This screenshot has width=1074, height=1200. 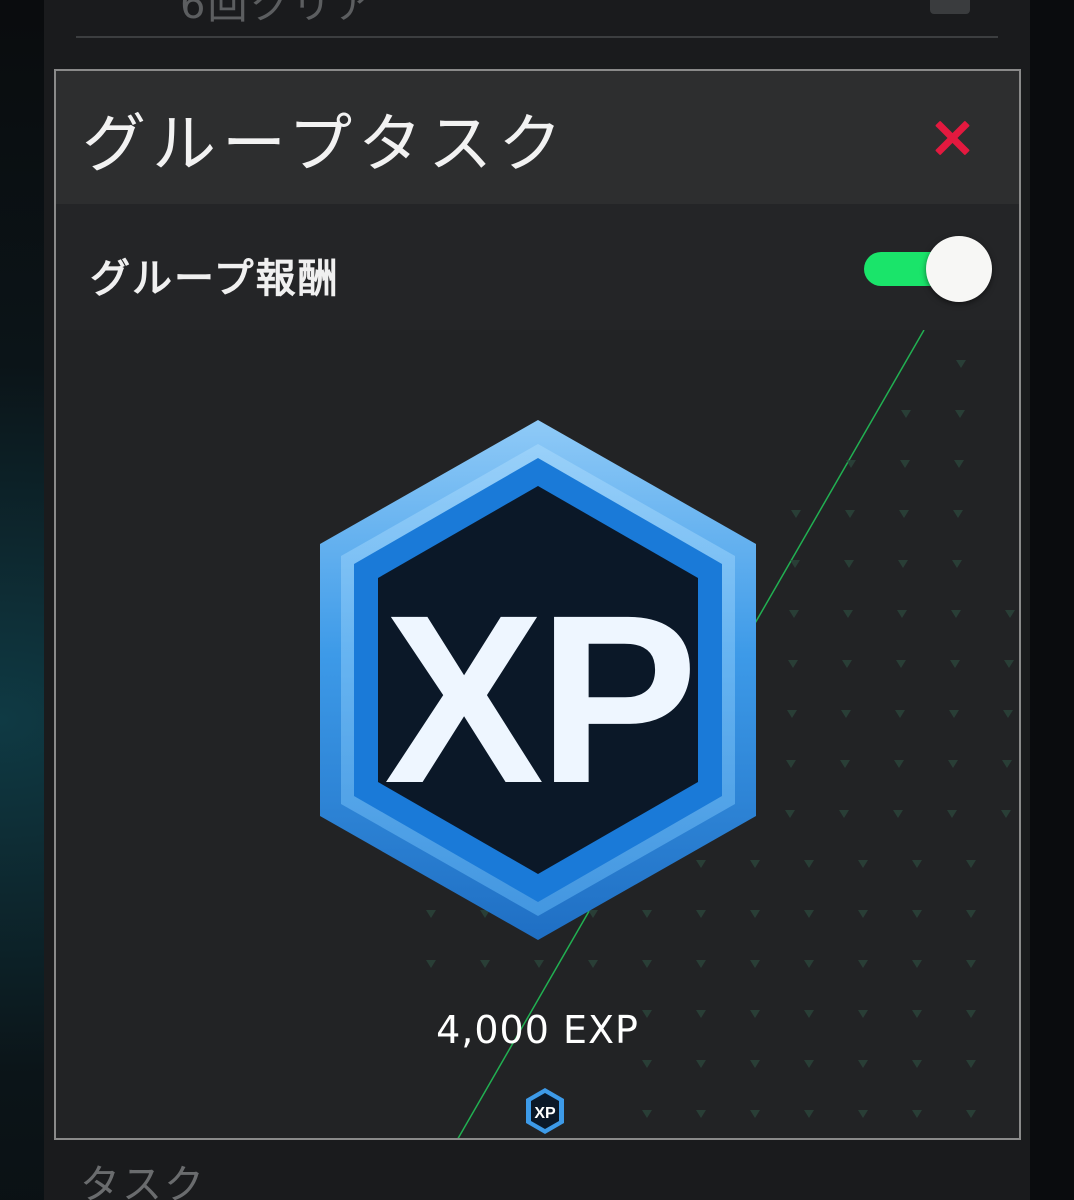 What do you see at coordinates (952, 138) in the screenshot?
I see `close-icon` at bounding box center [952, 138].